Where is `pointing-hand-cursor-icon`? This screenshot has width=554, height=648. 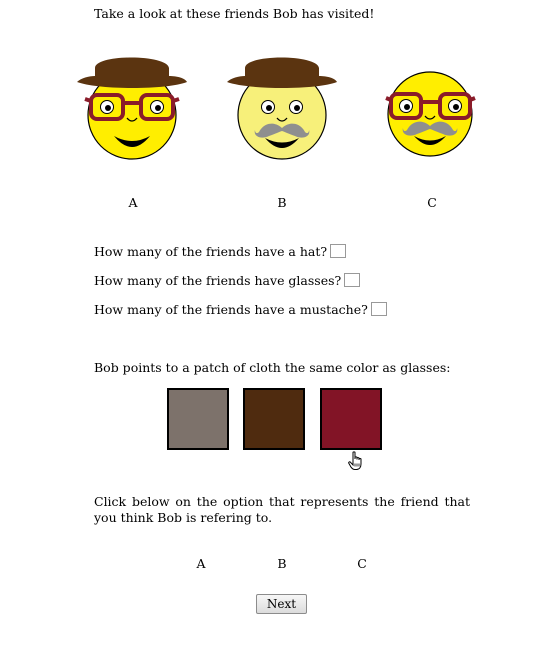 pointing-hand-cursor-icon is located at coordinates (357, 462).